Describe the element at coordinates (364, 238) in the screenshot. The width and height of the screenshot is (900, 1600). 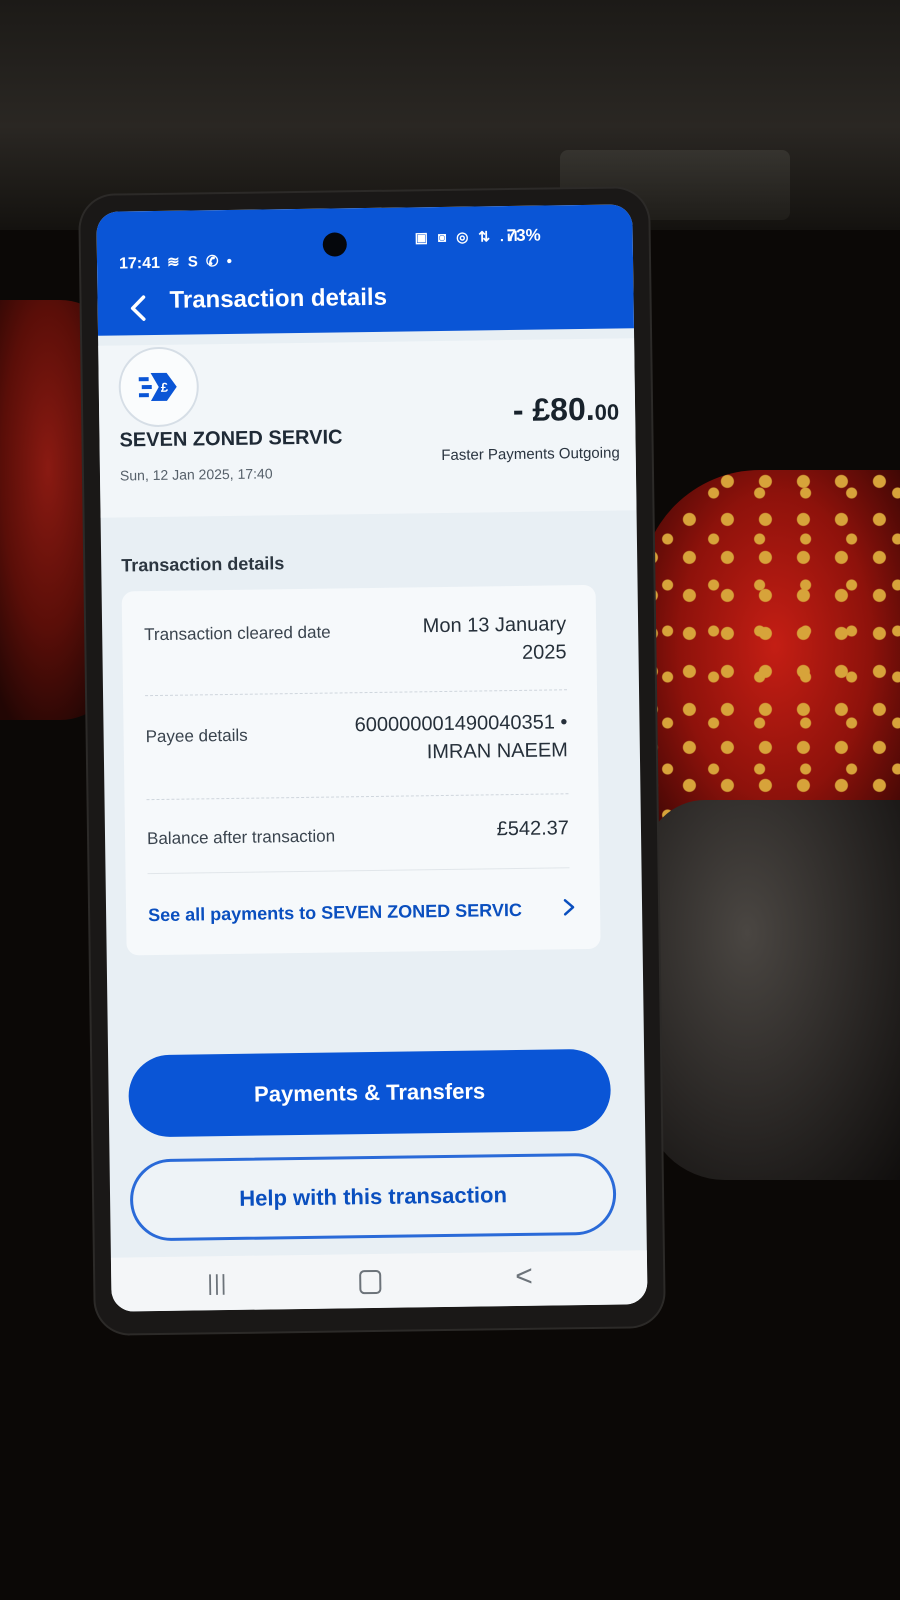
I see `status-bar: 17:41 ≋ S ✆ • ▣ ◙ ◎ ⇅ .ıl 73%` at that location.